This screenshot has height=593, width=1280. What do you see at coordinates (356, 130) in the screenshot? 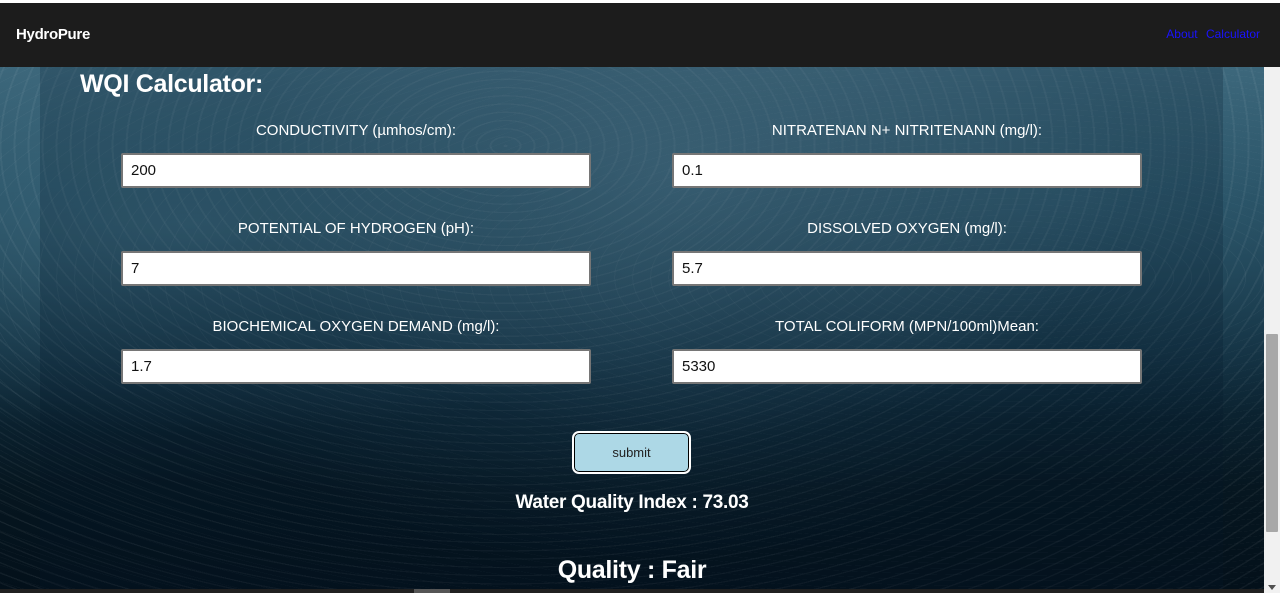
I see `conductivity-label: CONDUCTIVITY (µmhos/cm):` at bounding box center [356, 130].